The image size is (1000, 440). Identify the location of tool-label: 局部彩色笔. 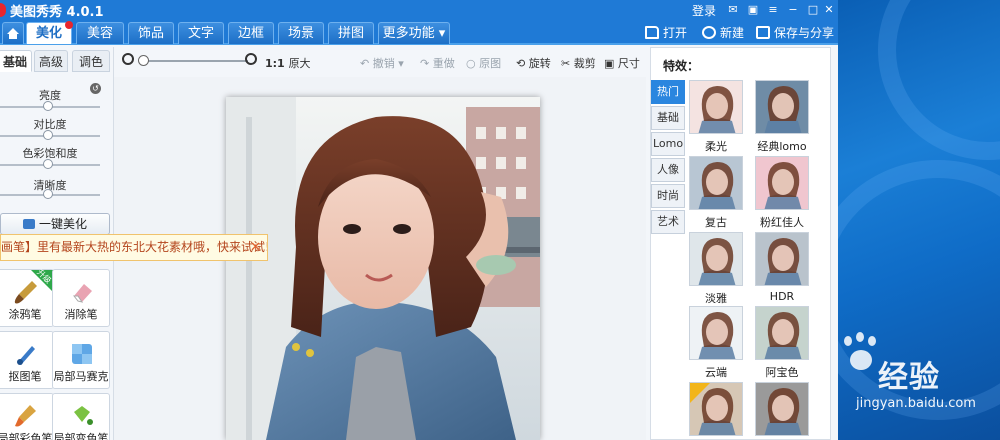
(26, 436).